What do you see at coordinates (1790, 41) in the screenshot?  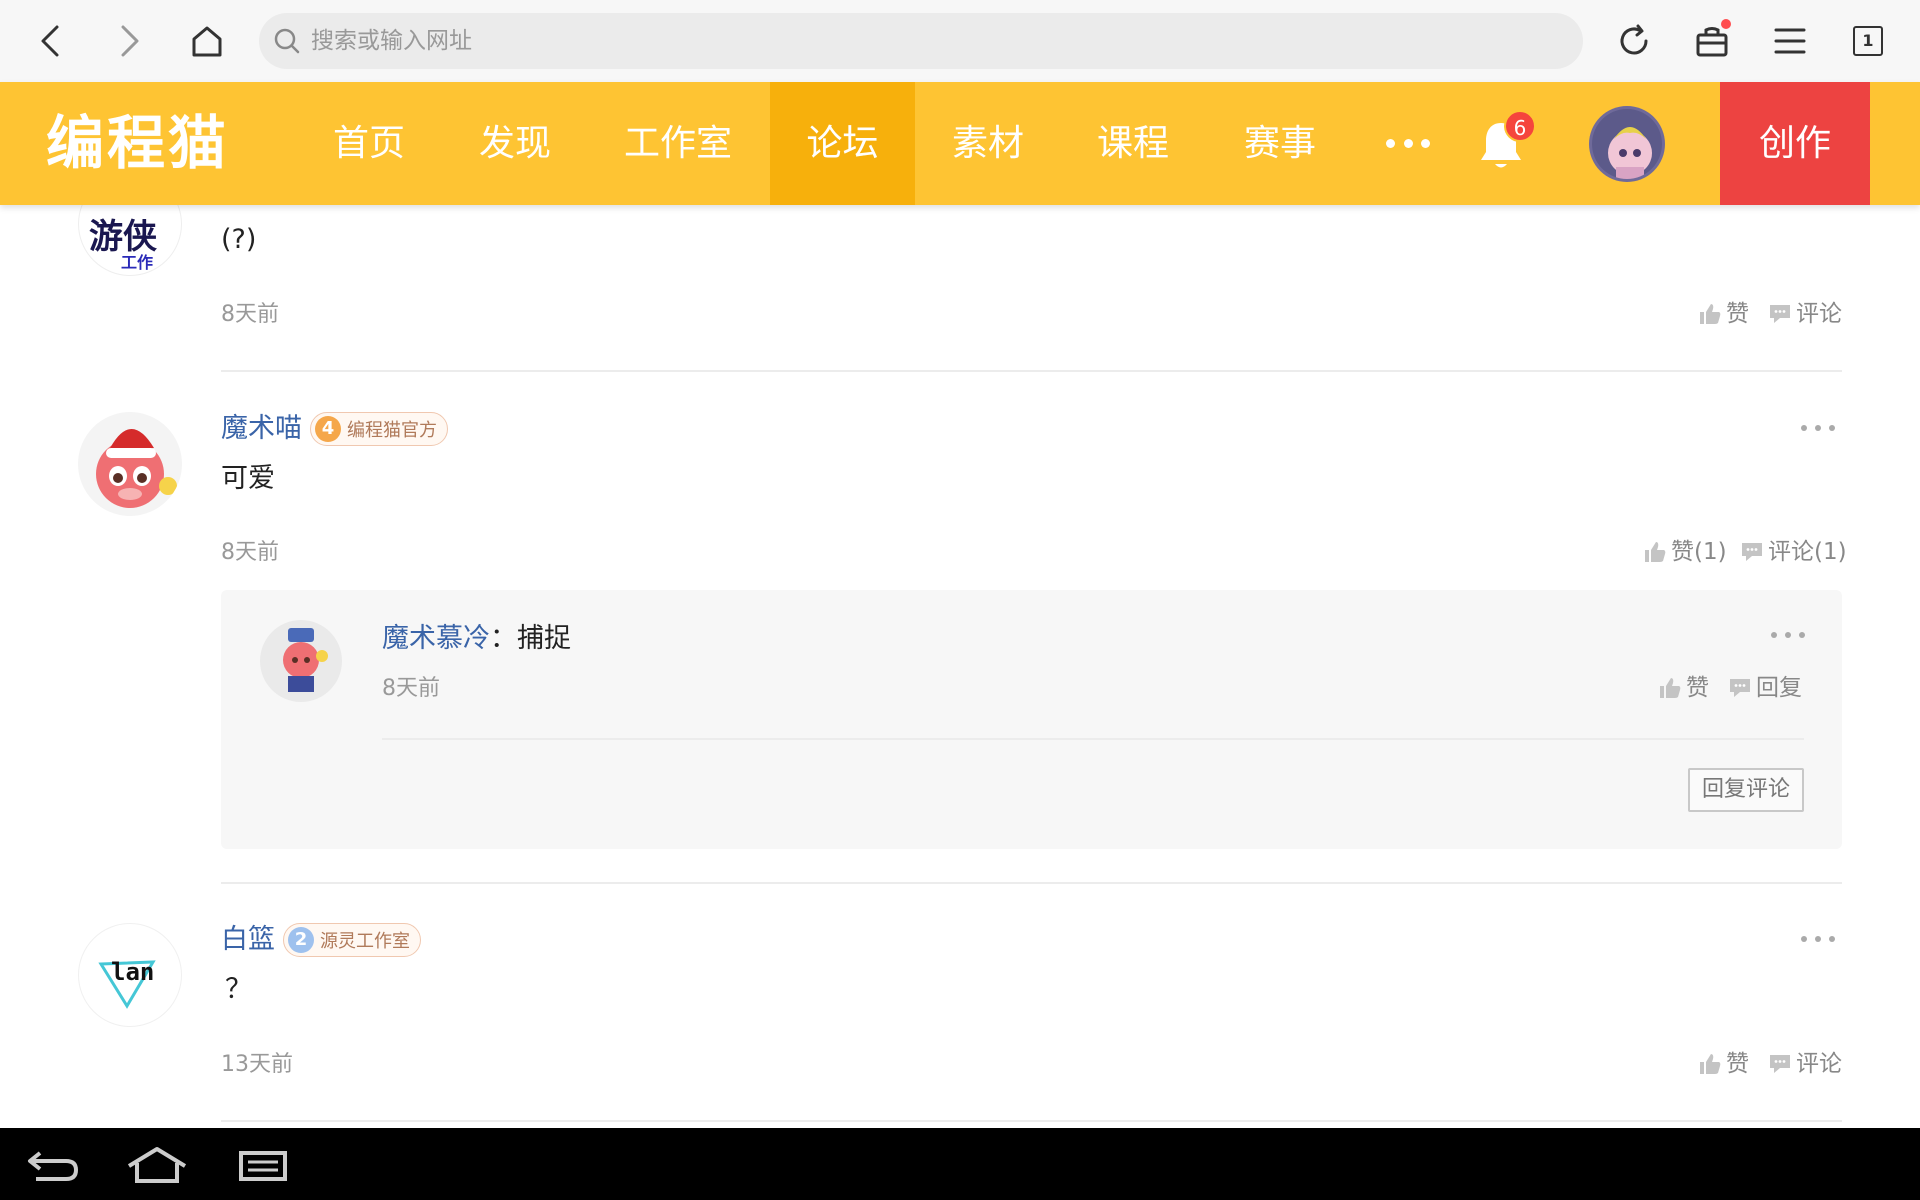 I see `menu-icon` at bounding box center [1790, 41].